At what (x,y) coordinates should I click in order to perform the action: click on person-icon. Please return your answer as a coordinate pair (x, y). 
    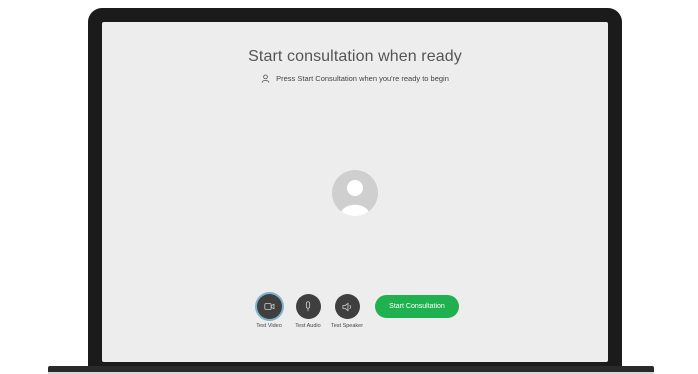
    Looking at the image, I should click on (265, 78).